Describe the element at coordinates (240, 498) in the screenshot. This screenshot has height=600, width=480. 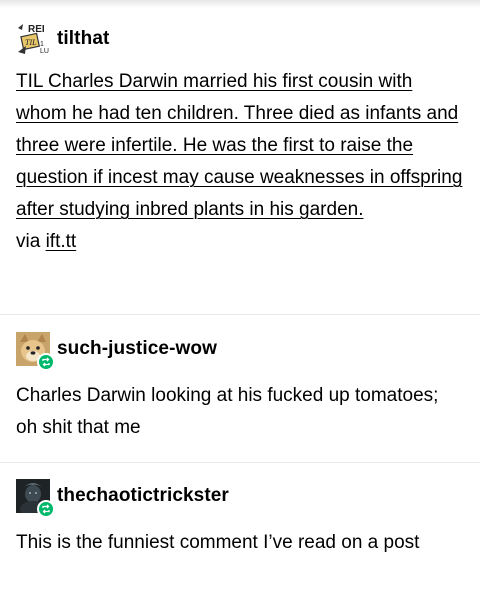
I see `post-header: thechaotictrickster` at that location.